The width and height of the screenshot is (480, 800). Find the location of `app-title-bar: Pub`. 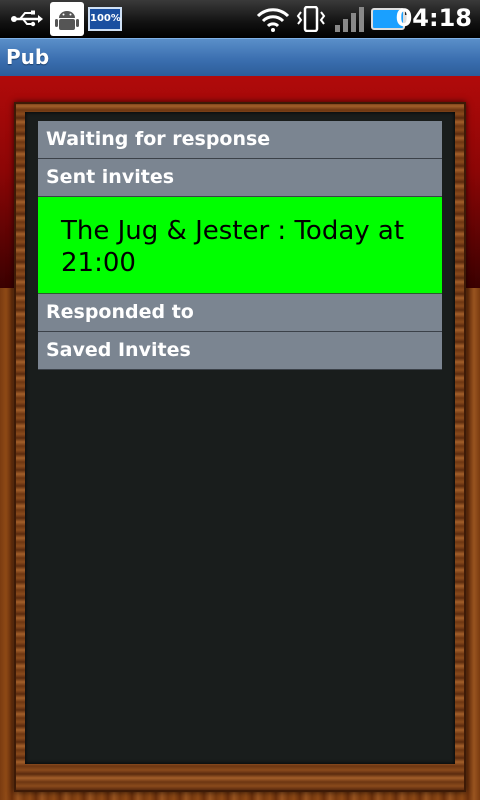

app-title-bar: Pub is located at coordinates (240, 57).